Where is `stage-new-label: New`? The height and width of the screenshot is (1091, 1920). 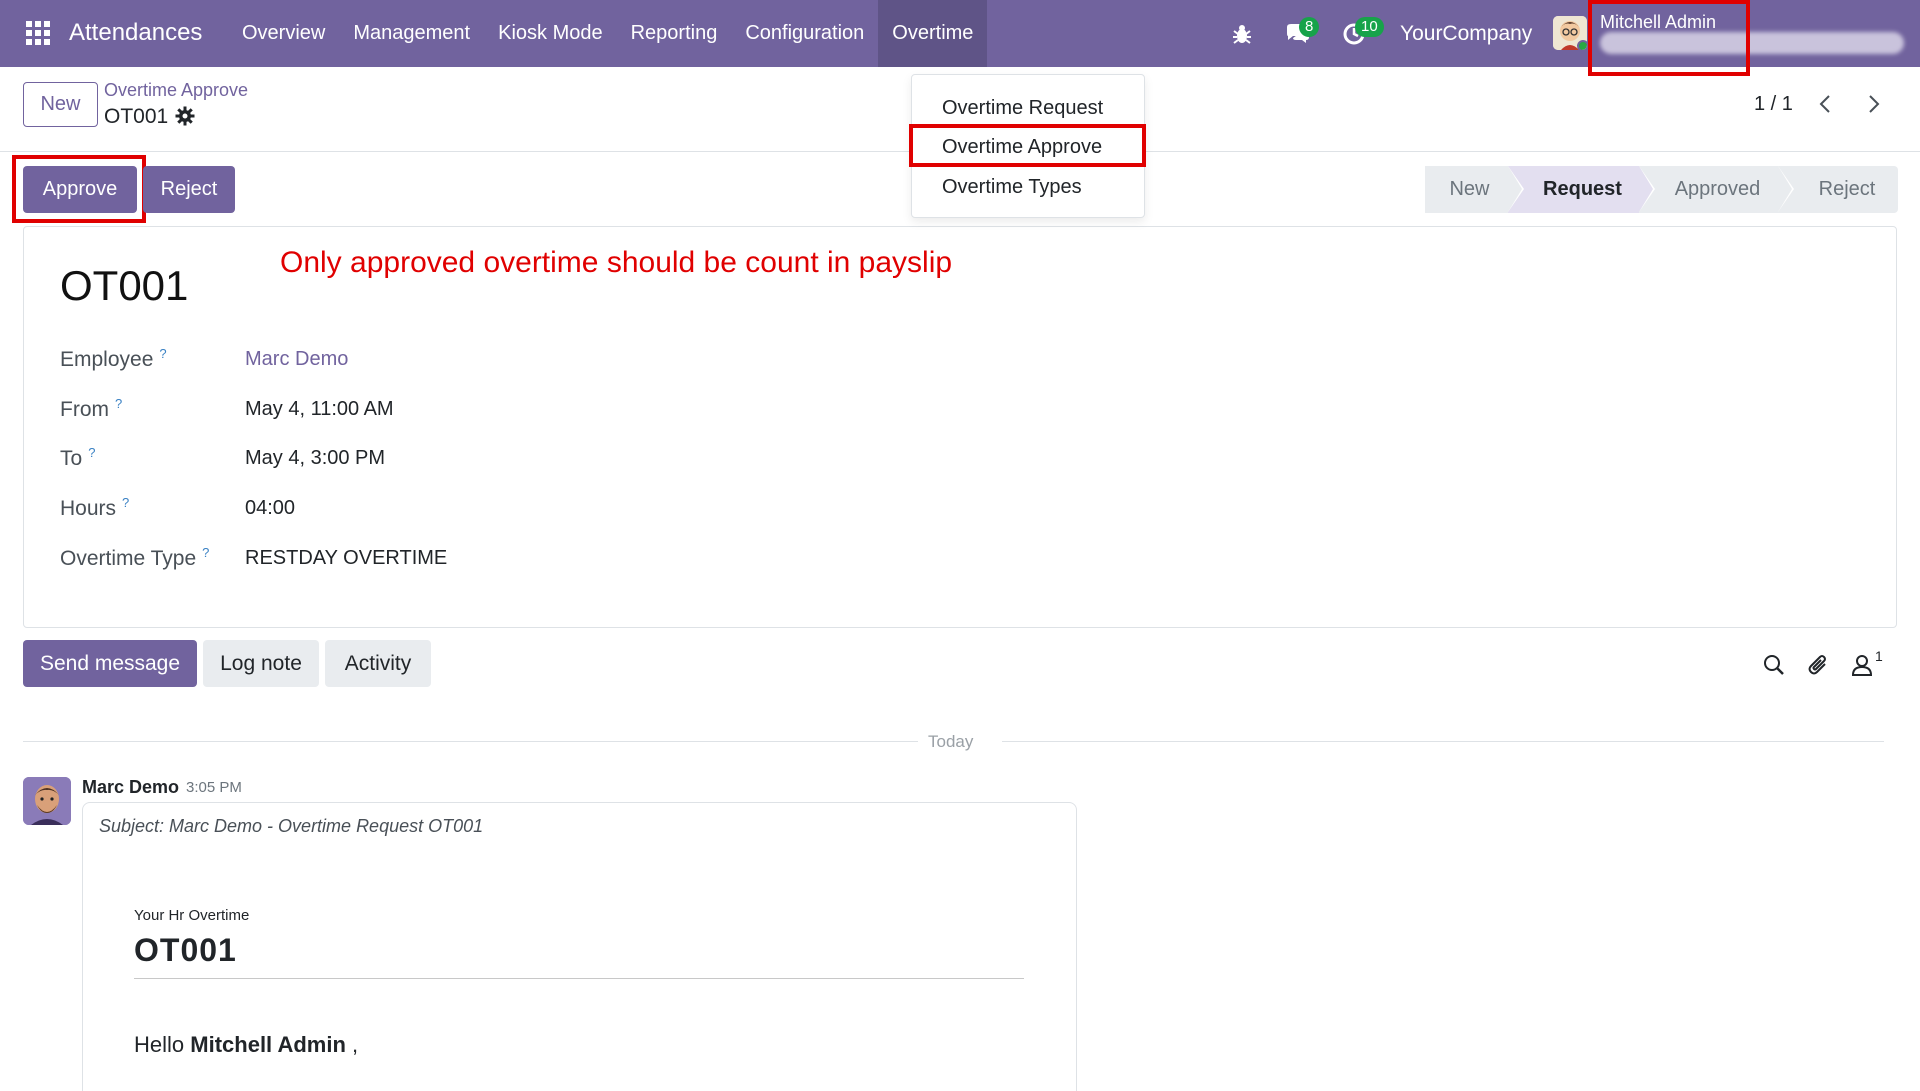 stage-new-label: New is located at coordinates (1469, 189).